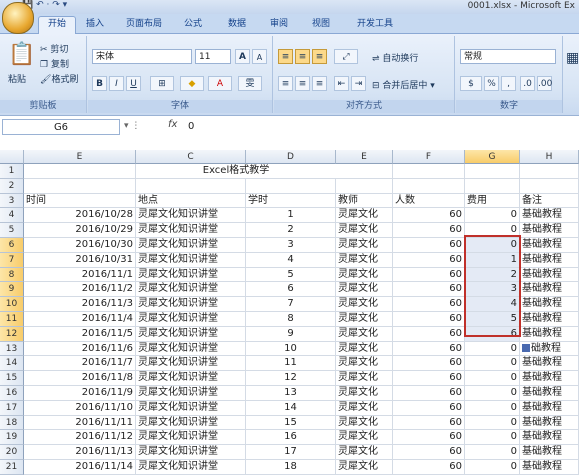 This screenshot has width=579, height=475. I want to click on decrease-indent-button: ⇤, so click(341, 83).